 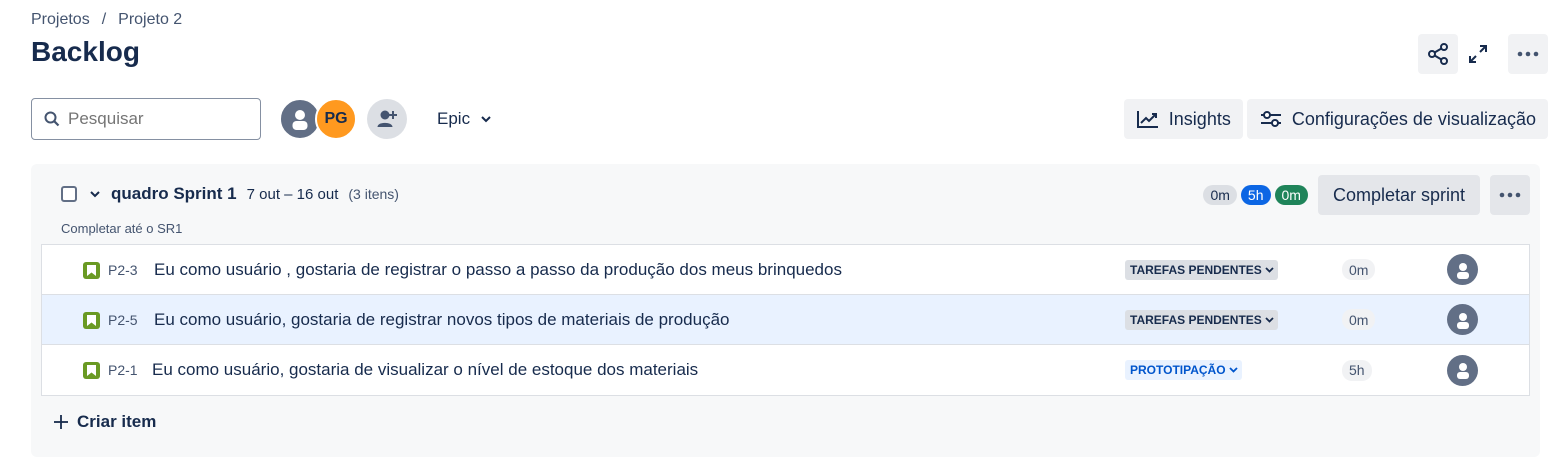 I want to click on epic-filter: Epic, so click(x=464, y=119).